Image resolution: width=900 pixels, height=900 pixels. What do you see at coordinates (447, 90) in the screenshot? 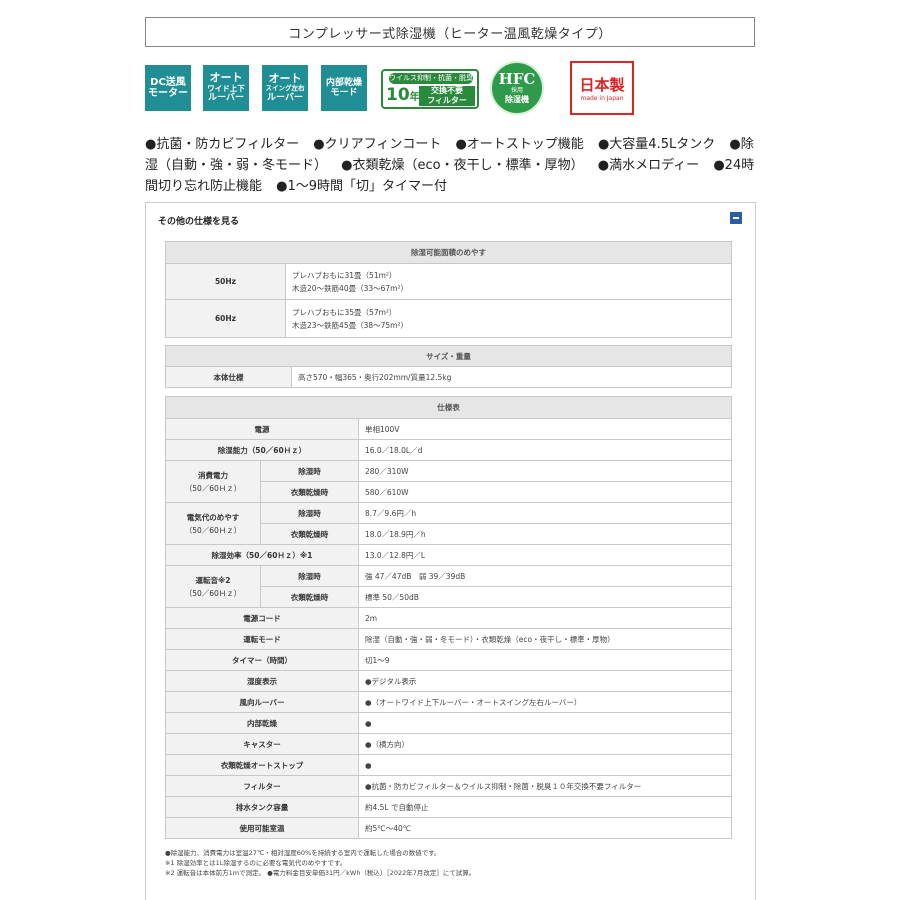
I see `filter-right-line1: 交換不要` at bounding box center [447, 90].